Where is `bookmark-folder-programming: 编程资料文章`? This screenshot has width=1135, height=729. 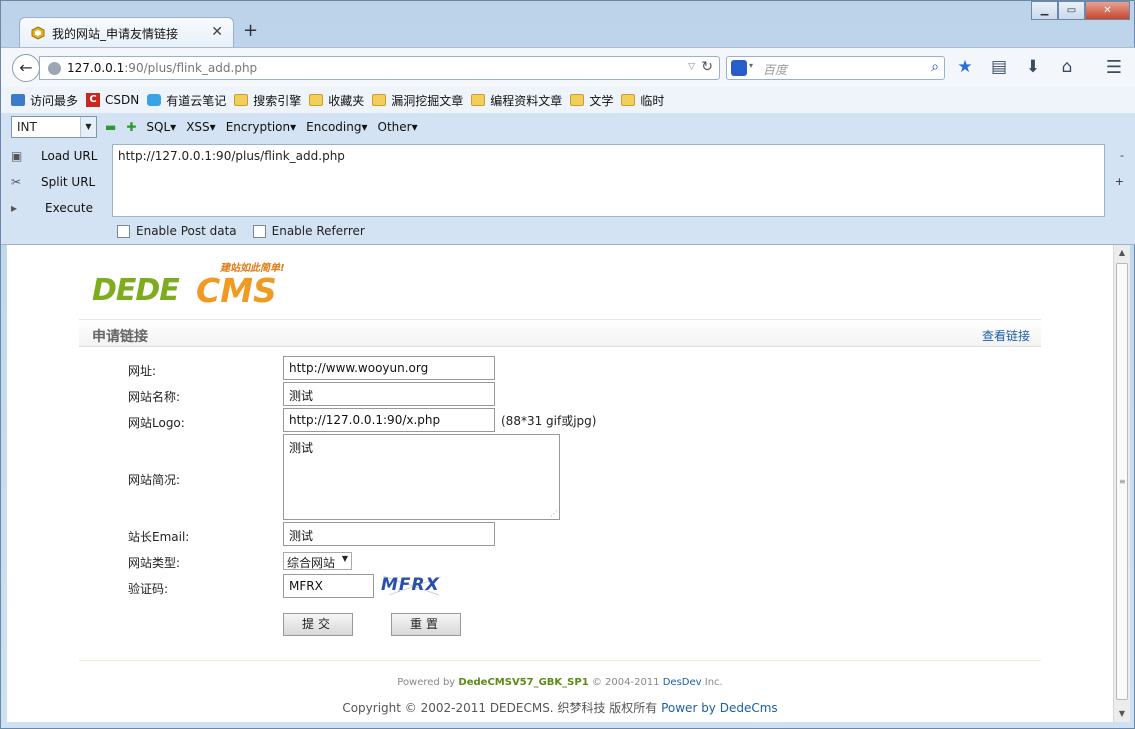 bookmark-folder-programming: 编程资料文章 is located at coordinates (516, 100).